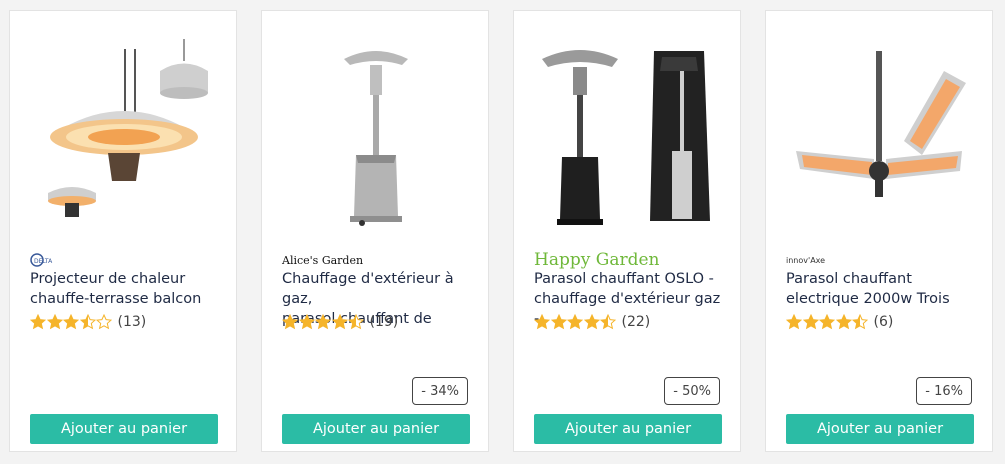  I want to click on patio-heater-image, so click(376, 133).